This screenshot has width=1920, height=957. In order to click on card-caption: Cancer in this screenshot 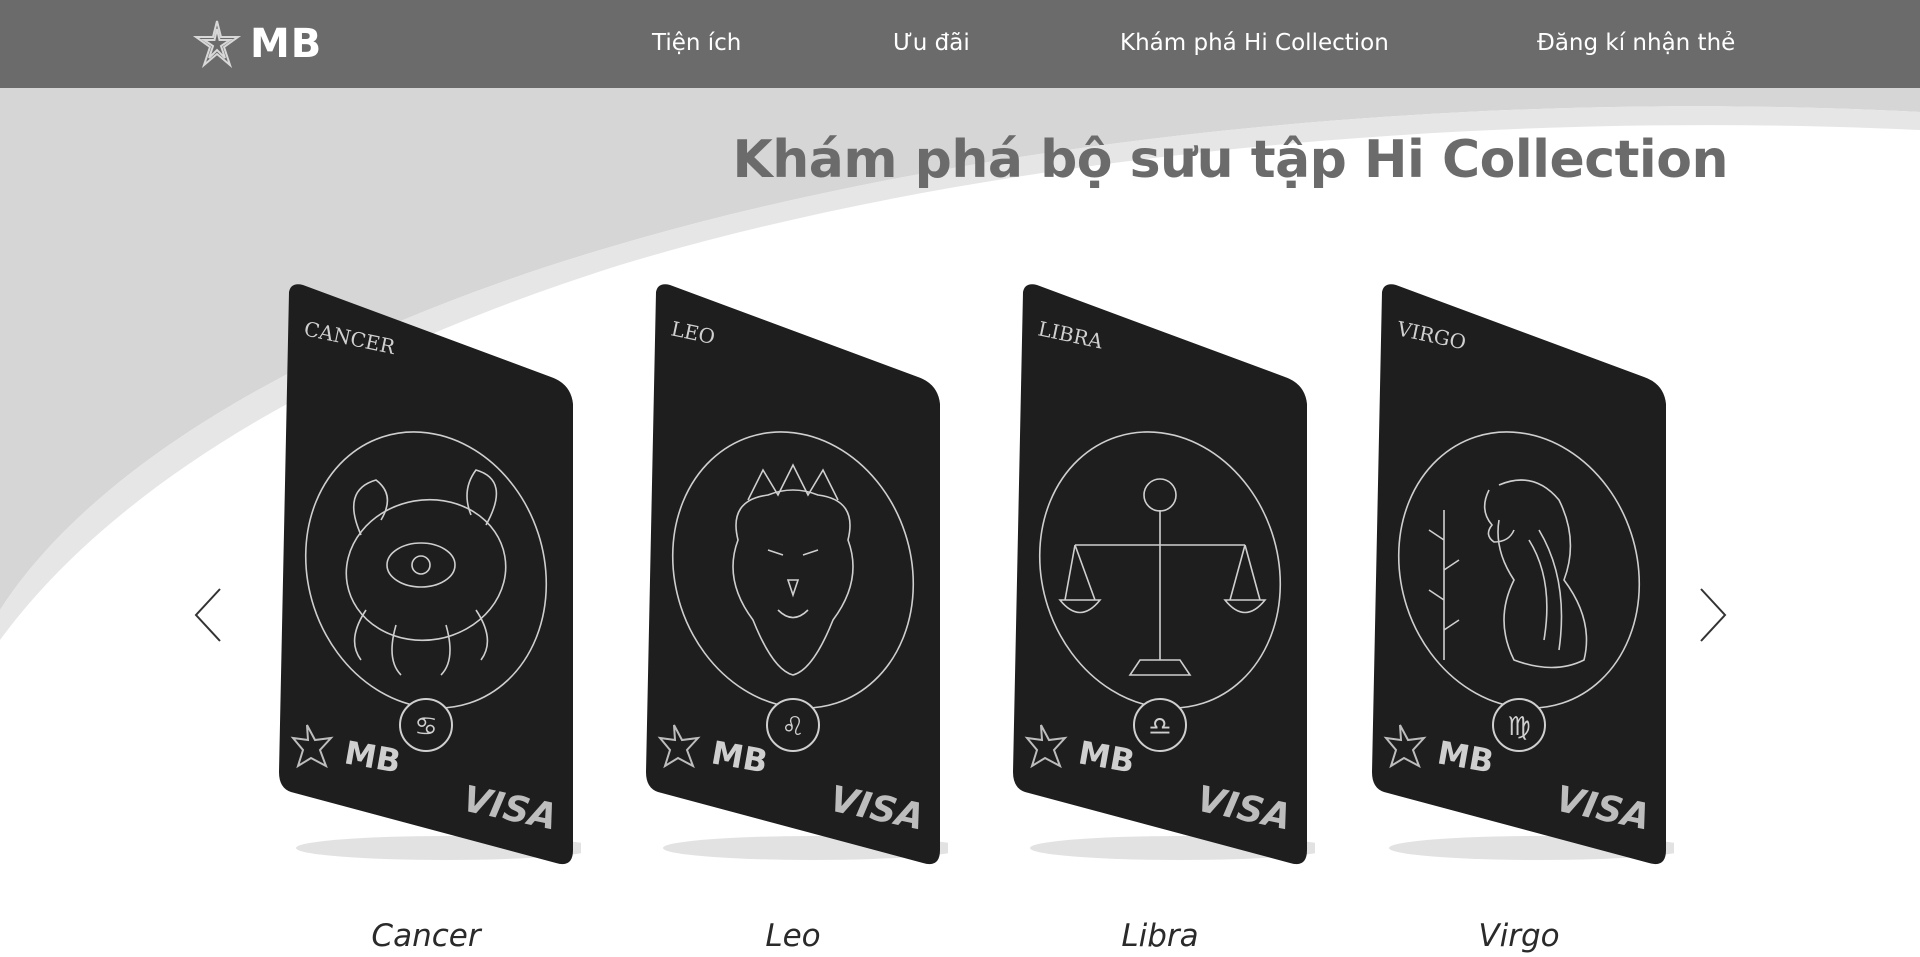, I will do `click(426, 936)`.